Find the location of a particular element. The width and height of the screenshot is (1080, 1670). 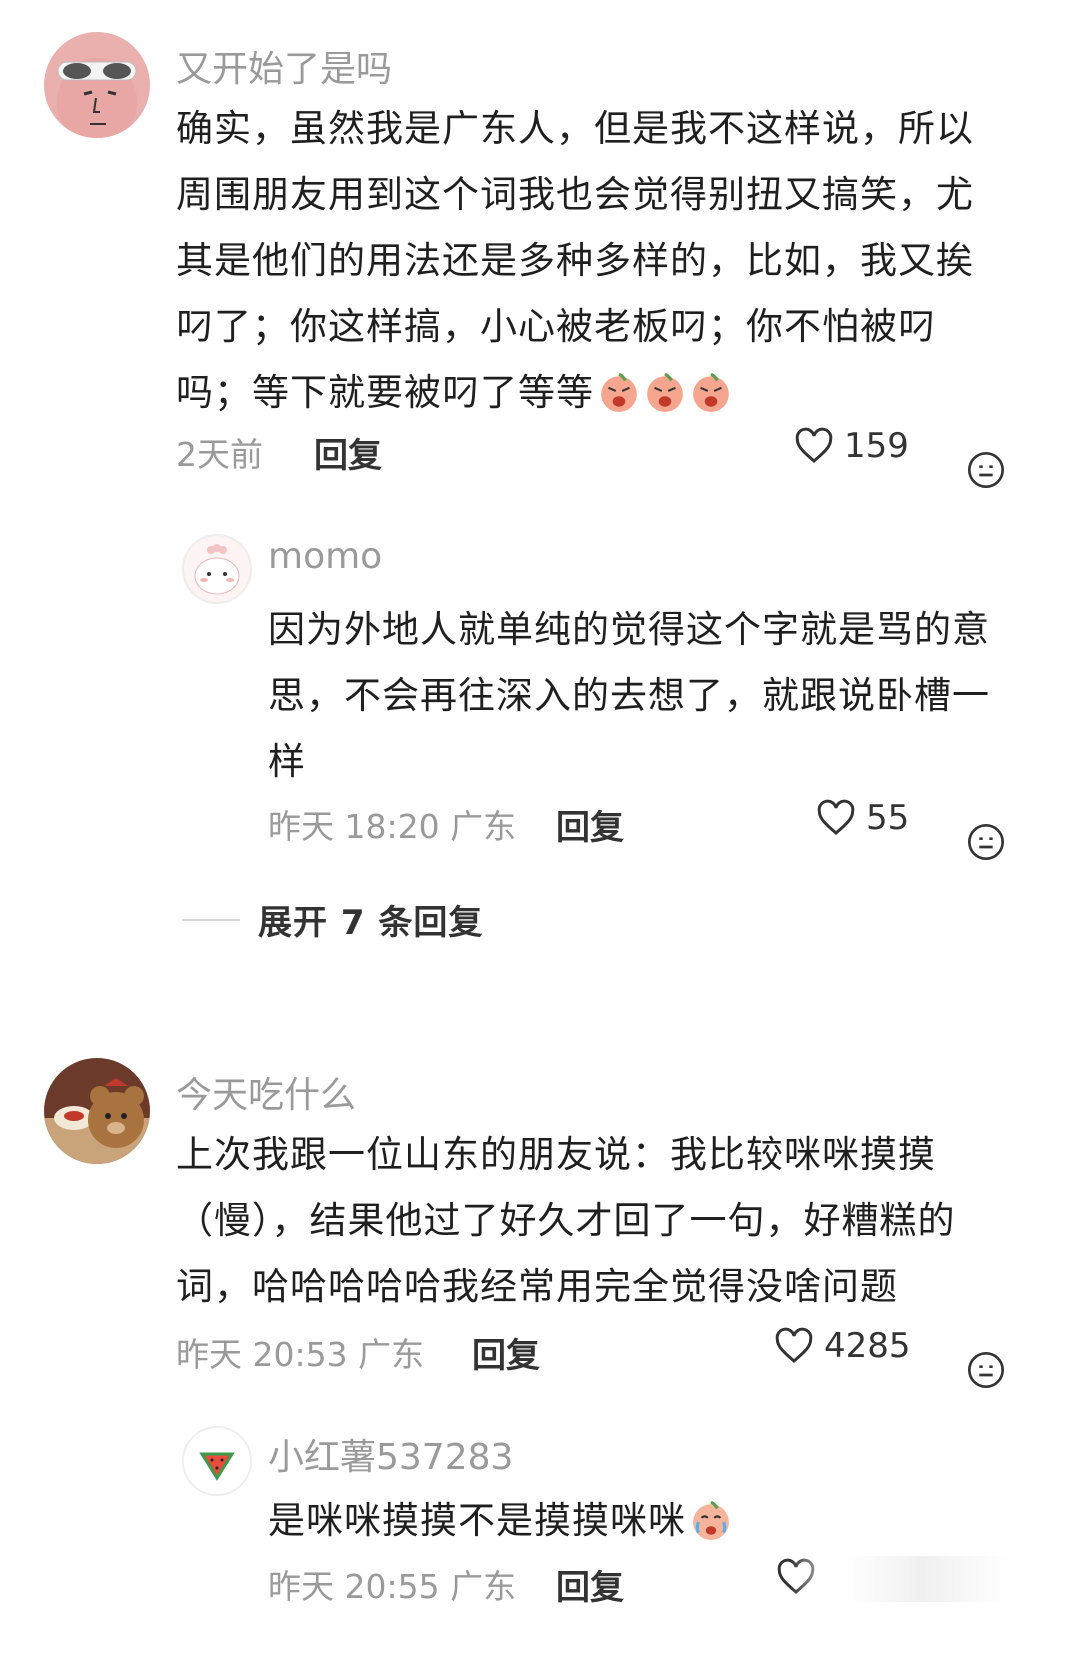

like-button: 55 is located at coordinates (862, 818).